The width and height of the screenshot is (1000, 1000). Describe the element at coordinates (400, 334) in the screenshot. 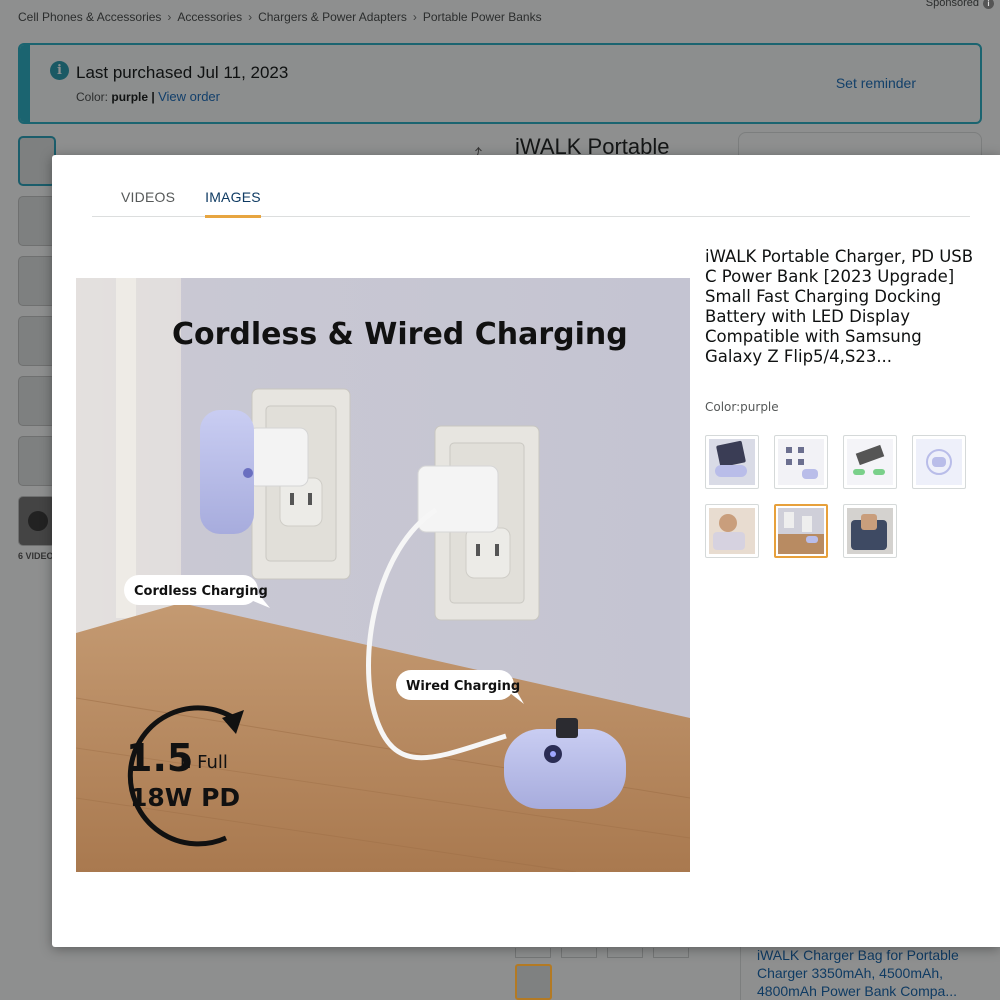

I see `image-headline: Cordless & Wired Charging` at that location.